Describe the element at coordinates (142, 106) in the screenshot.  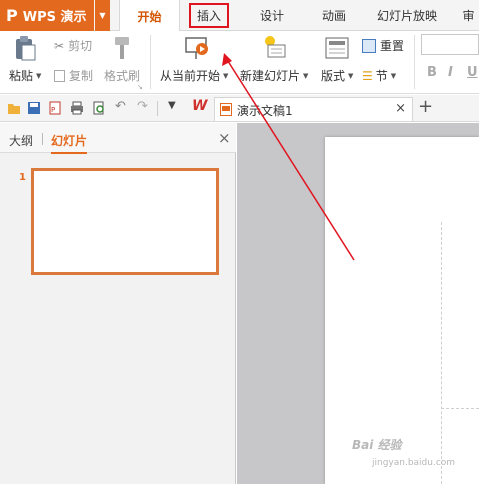
I see `redo-icon: ↷` at that location.